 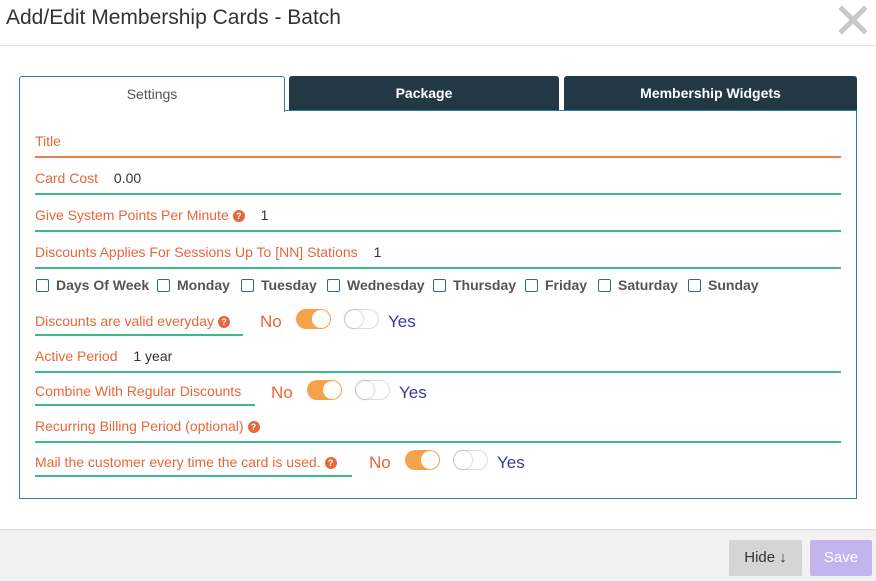 What do you see at coordinates (648, 285) in the screenshot?
I see `day-label: Saturday` at bounding box center [648, 285].